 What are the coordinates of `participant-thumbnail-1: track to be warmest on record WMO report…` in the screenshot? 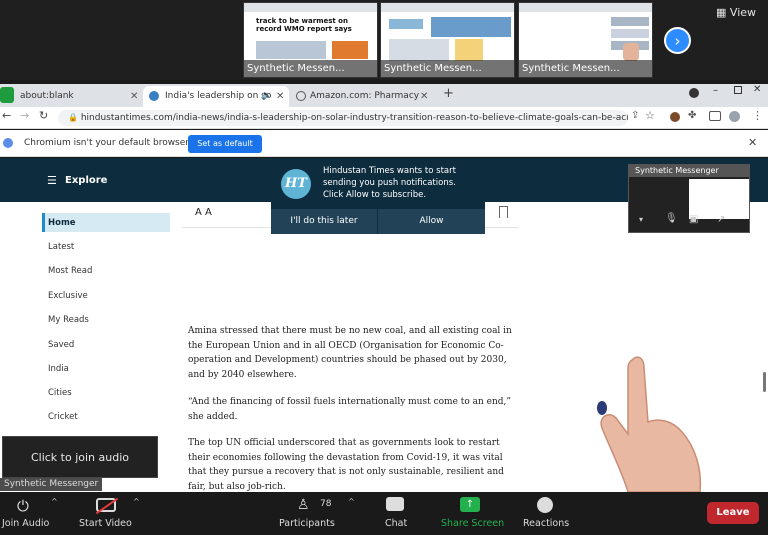 It's located at (310, 40).